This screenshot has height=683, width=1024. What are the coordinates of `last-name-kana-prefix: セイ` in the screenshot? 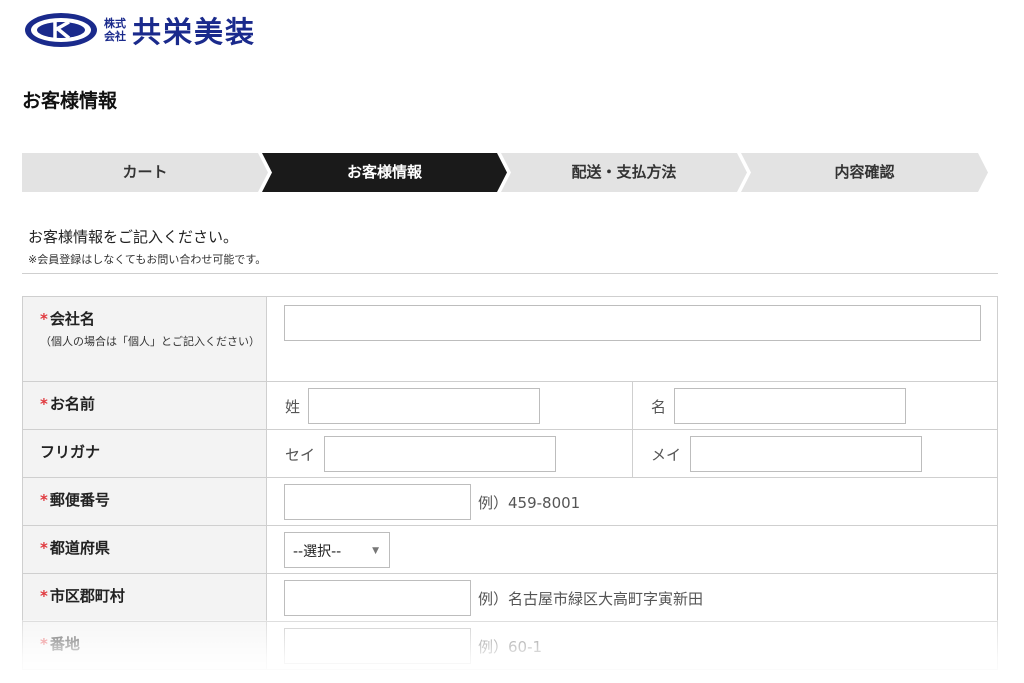 It's located at (300, 455).